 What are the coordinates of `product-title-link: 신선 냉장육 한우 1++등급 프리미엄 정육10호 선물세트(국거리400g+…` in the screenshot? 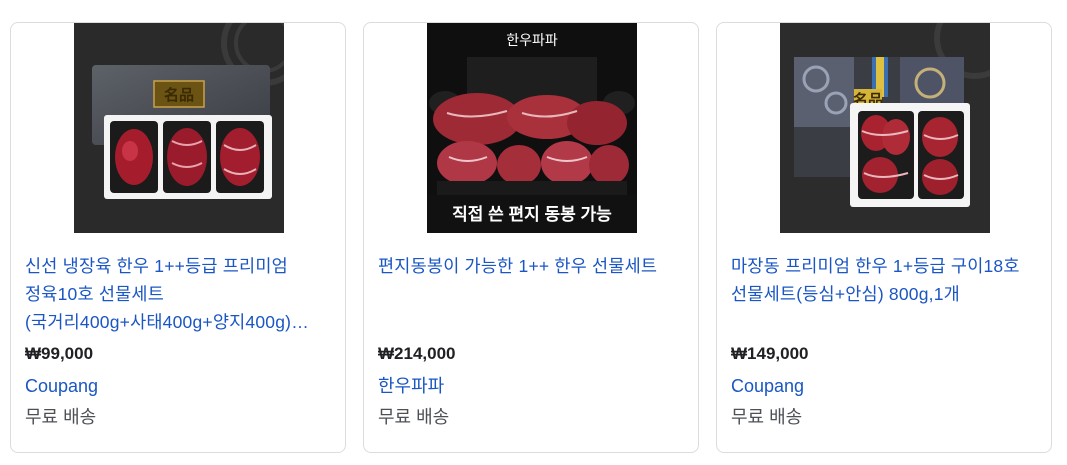 It's located at (177, 294).